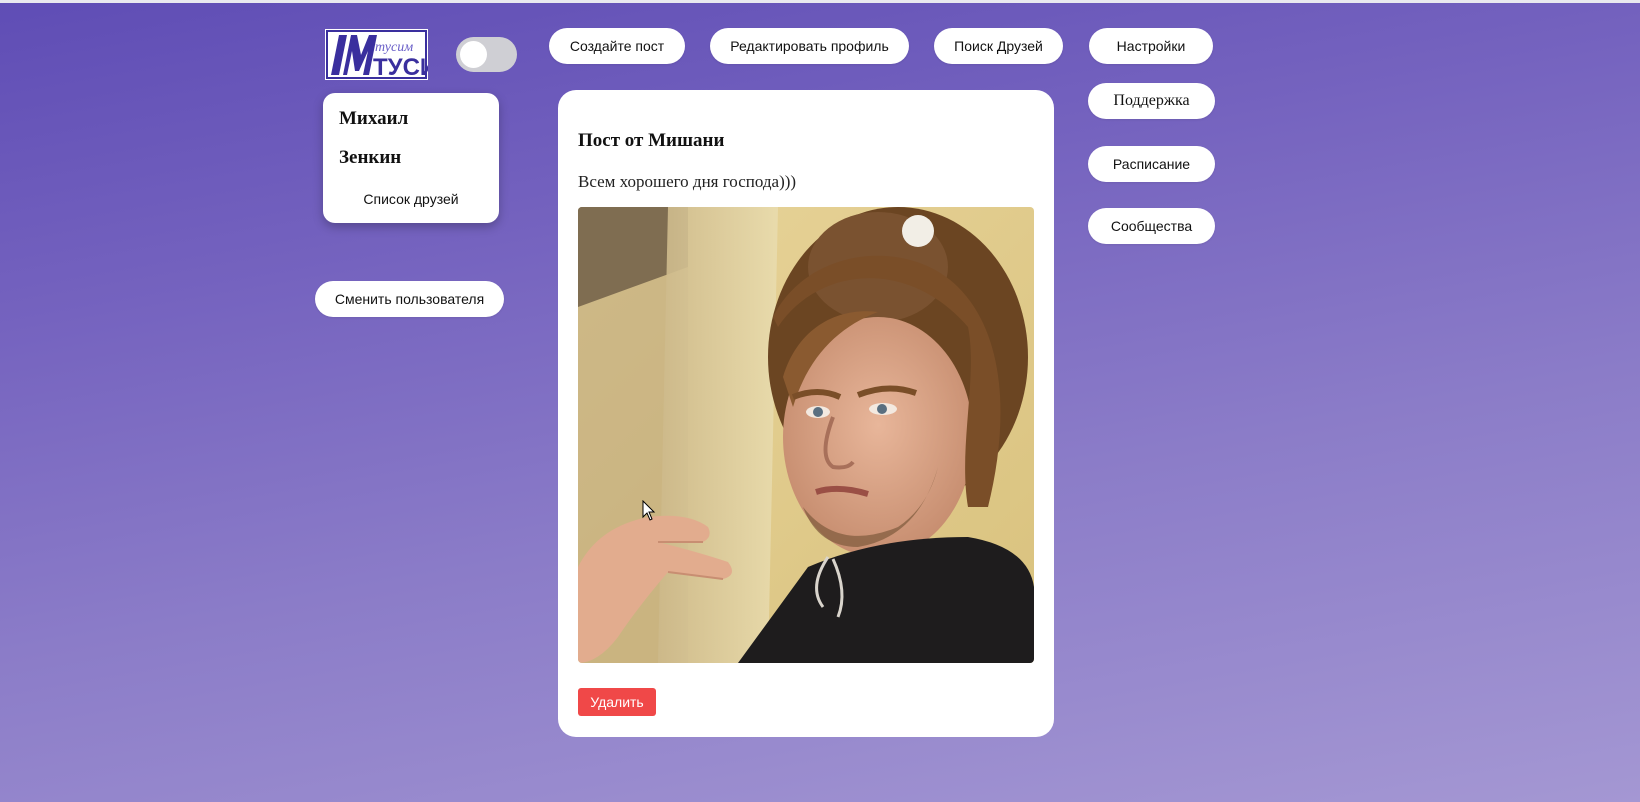 Image resolution: width=1640 pixels, height=802 pixels. What do you see at coordinates (998, 46) in the screenshot?
I see `find-friends-button: Поиск Друзей` at bounding box center [998, 46].